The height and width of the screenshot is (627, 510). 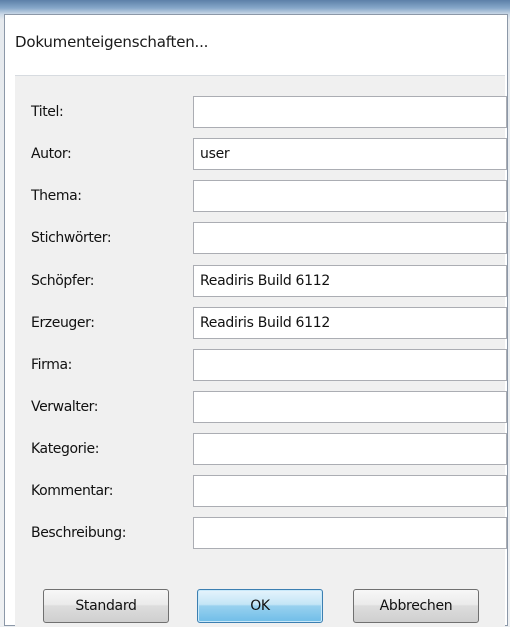 What do you see at coordinates (350, 154) in the screenshot?
I see `author-field` at bounding box center [350, 154].